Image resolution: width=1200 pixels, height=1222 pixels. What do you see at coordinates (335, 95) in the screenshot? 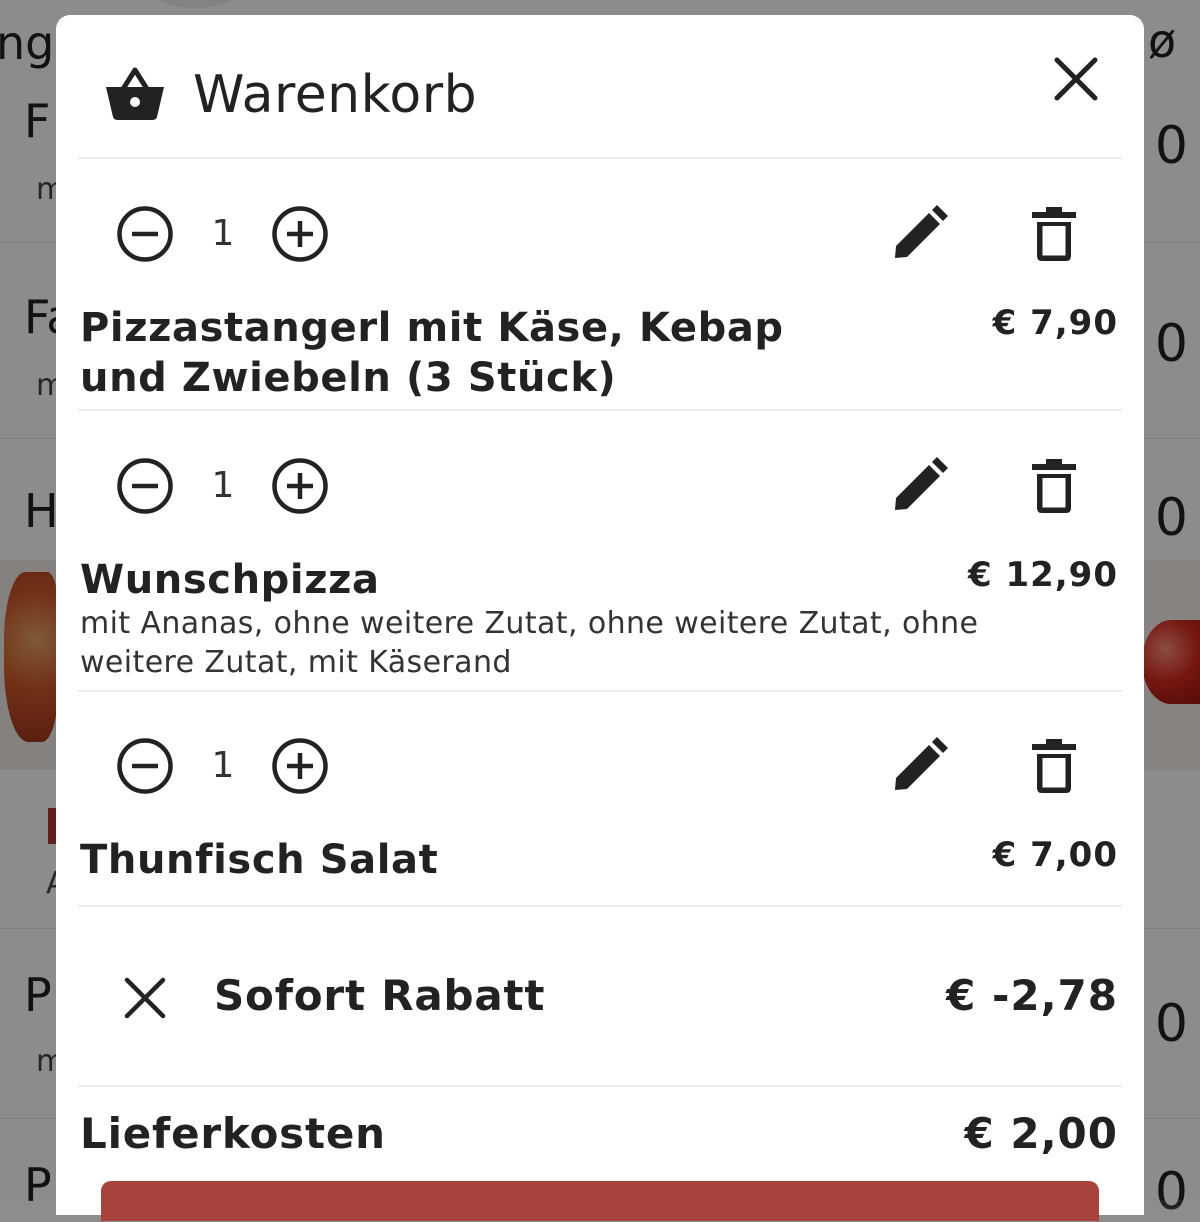
I see `cart-title: Warenkorb` at bounding box center [335, 95].